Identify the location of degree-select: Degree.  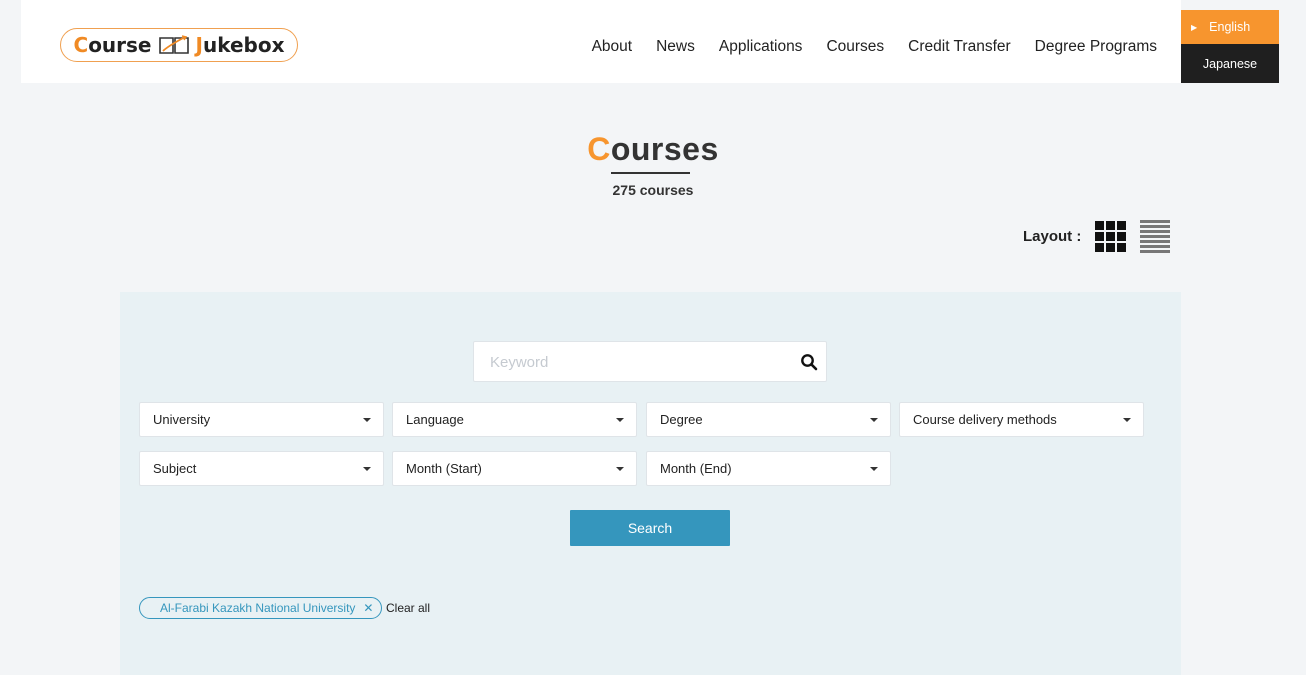
(768, 419).